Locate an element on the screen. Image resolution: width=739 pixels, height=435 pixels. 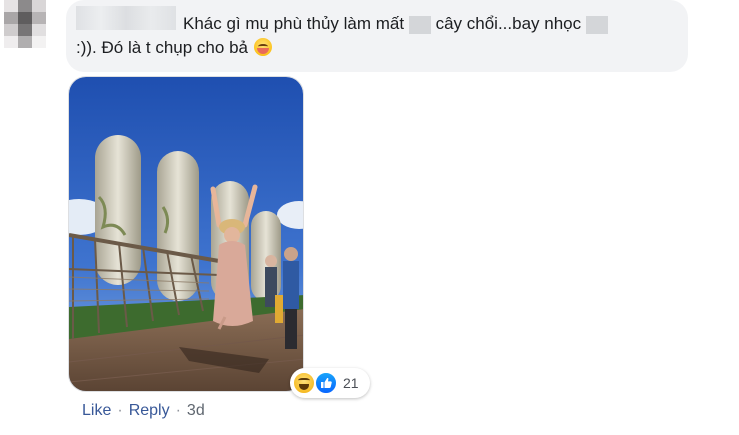
commenter-avatar-blurred is located at coordinates (25, 24).